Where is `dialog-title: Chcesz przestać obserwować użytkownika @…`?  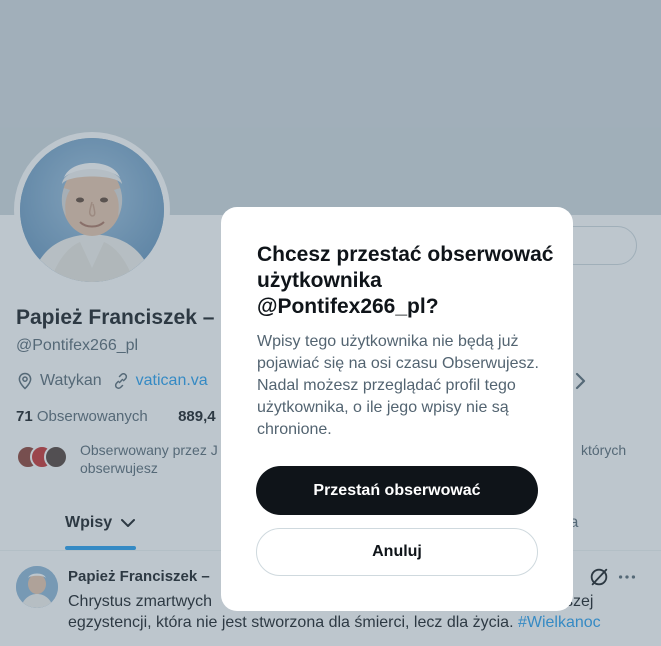 dialog-title: Chcesz przestać obserwować użytkownika @… is located at coordinates (405, 280).